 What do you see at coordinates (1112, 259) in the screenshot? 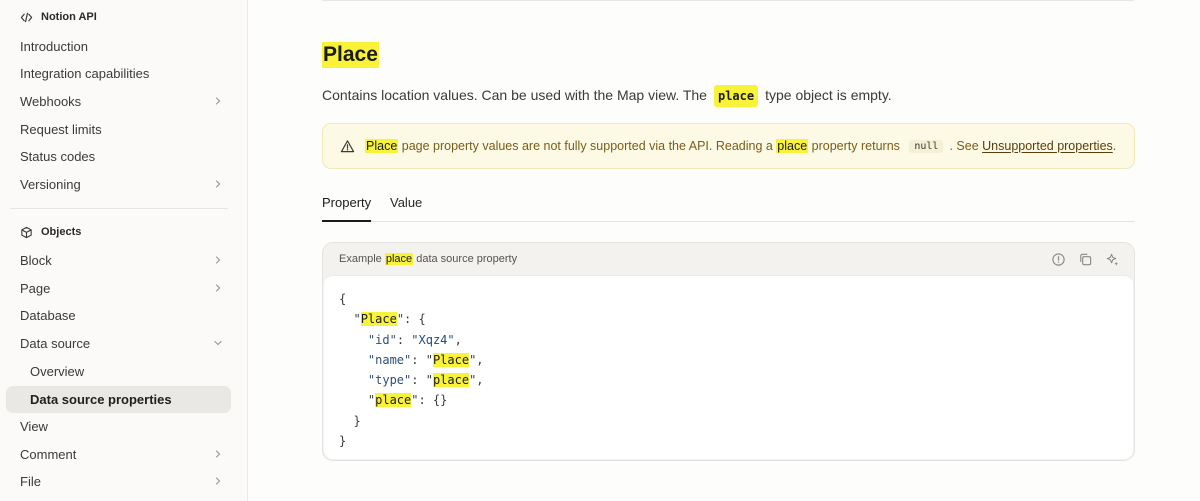
I see `ai-sparkle-icon` at bounding box center [1112, 259].